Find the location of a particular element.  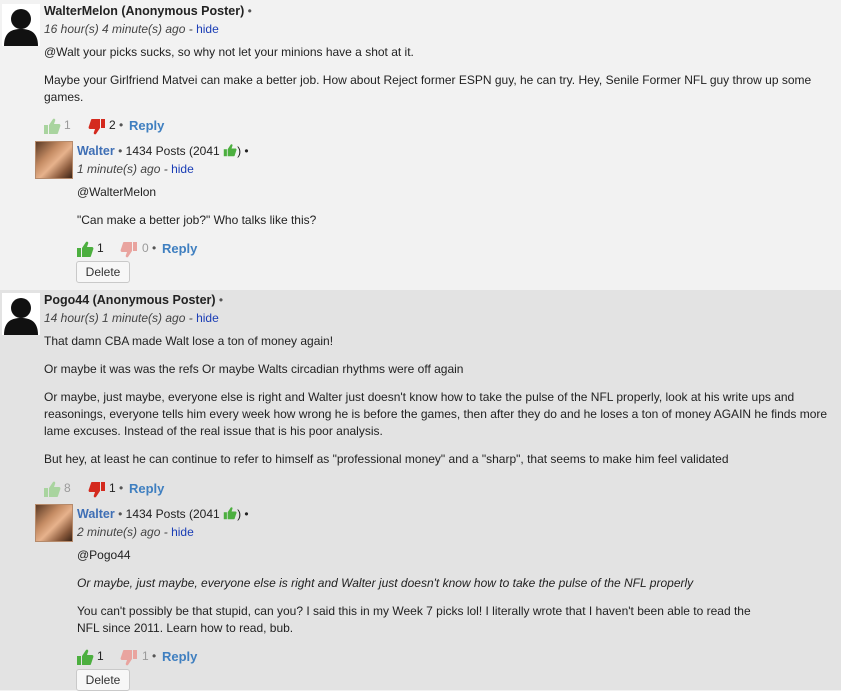

timestamp: 16 hour(s) 4 minute(s) ago is located at coordinates (115, 29).